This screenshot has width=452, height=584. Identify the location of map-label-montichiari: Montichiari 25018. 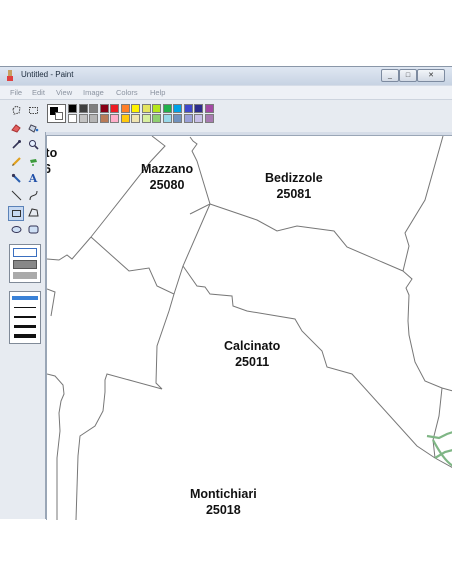
(223, 502).